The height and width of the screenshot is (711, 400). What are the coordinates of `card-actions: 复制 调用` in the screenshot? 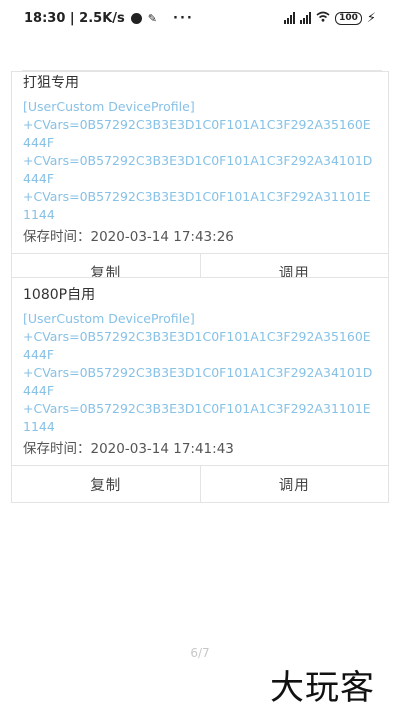 It's located at (200, 483).